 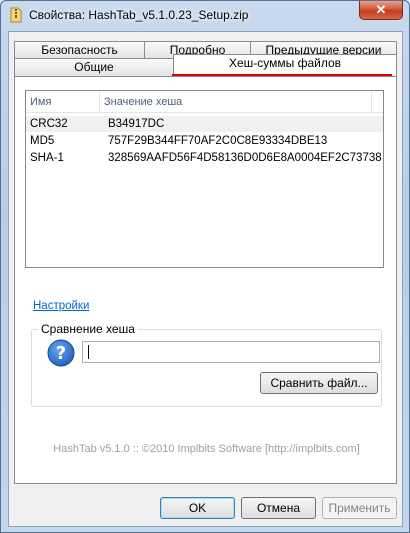 I want to click on hash-compare-input, so click(x=231, y=352).